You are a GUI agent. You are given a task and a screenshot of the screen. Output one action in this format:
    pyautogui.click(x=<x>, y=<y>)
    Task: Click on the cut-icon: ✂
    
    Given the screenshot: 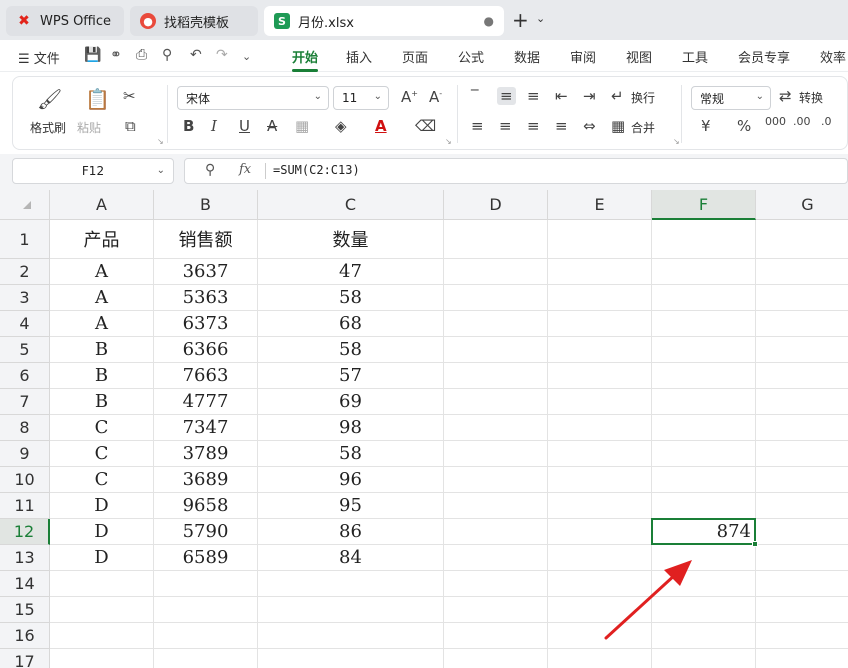 What is the action you would take?
    pyautogui.click(x=129, y=96)
    